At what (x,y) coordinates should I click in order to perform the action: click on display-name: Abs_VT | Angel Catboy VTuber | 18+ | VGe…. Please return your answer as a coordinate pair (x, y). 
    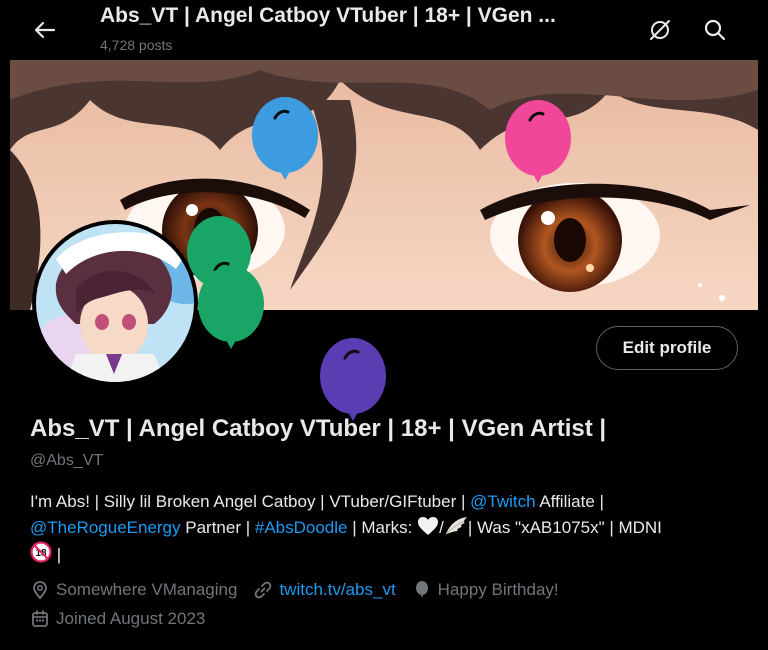
    Looking at the image, I should click on (318, 428).